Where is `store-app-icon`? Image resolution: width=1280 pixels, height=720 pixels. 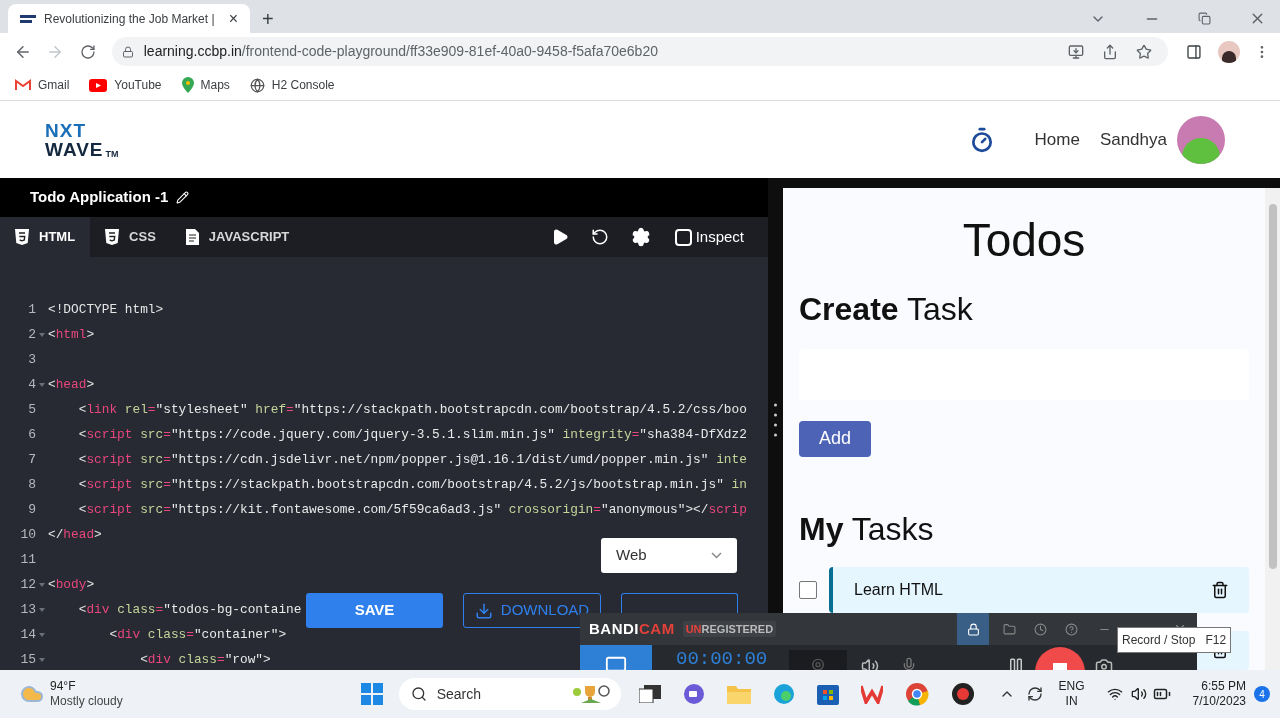
store-app-icon is located at coordinates (827, 694).